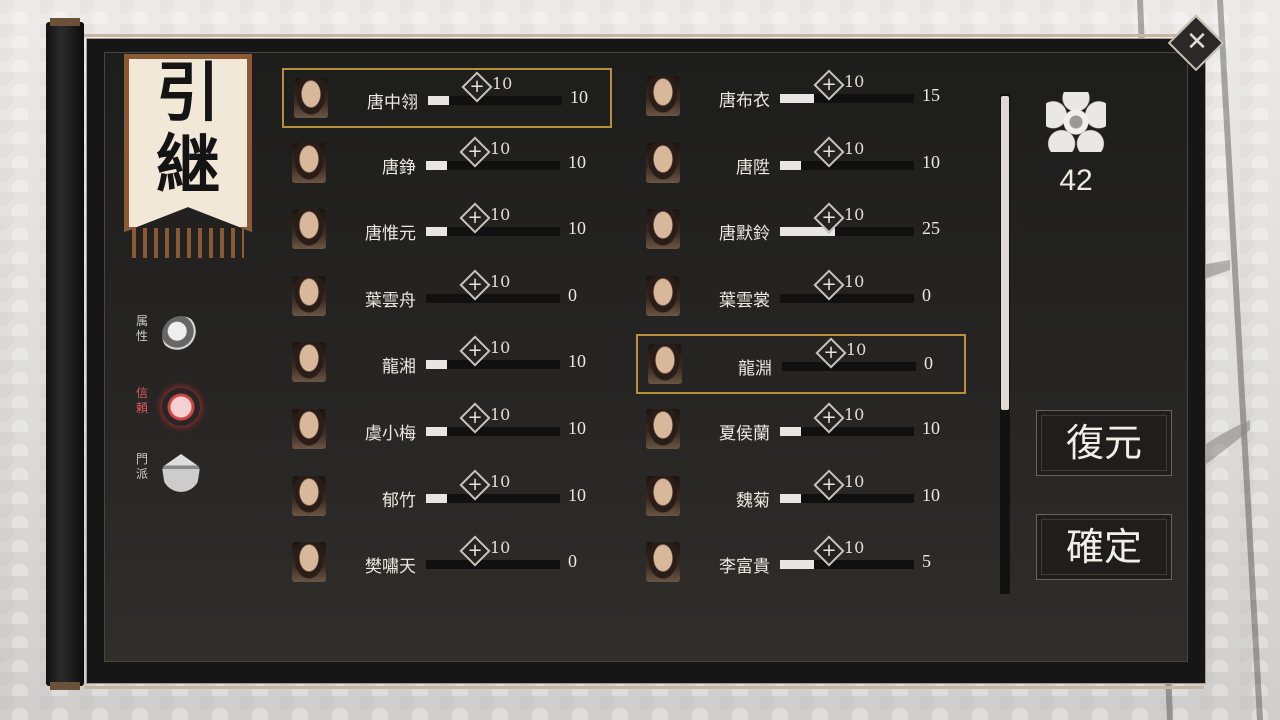  I want to click on character-entry: 魏菊 +10 10, so click(801, 498).